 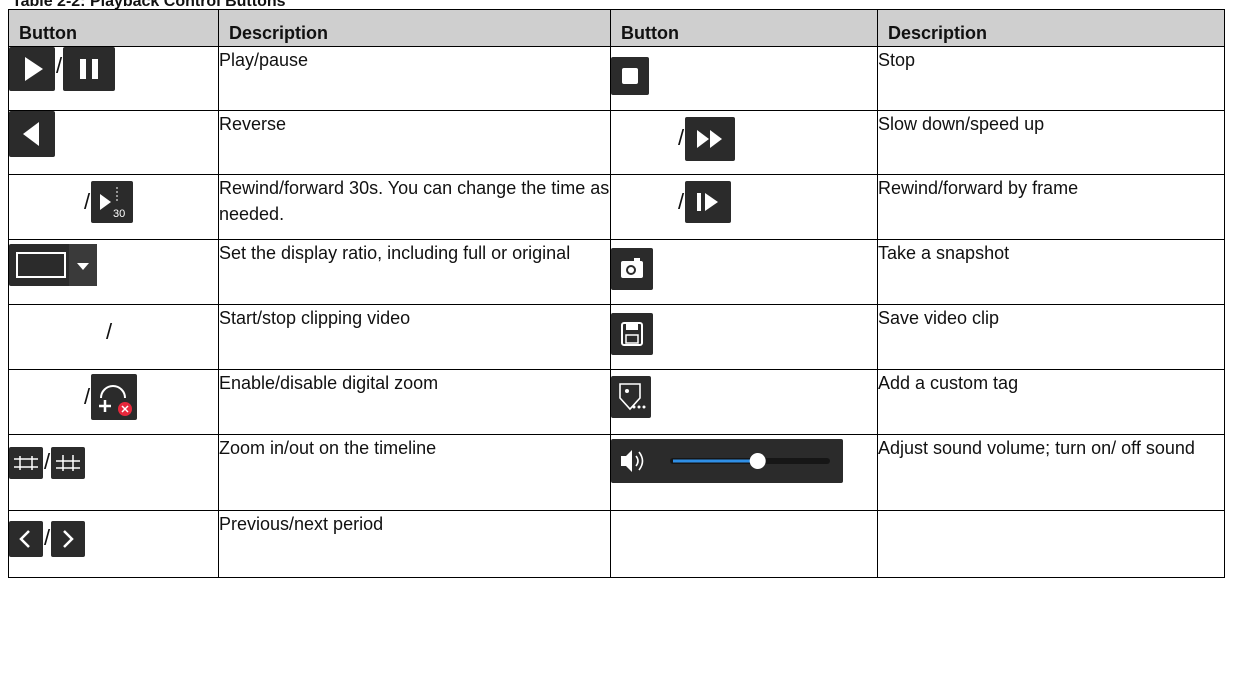 What do you see at coordinates (1051, 272) in the screenshot?
I see `description-cell: Take a snapshot` at bounding box center [1051, 272].